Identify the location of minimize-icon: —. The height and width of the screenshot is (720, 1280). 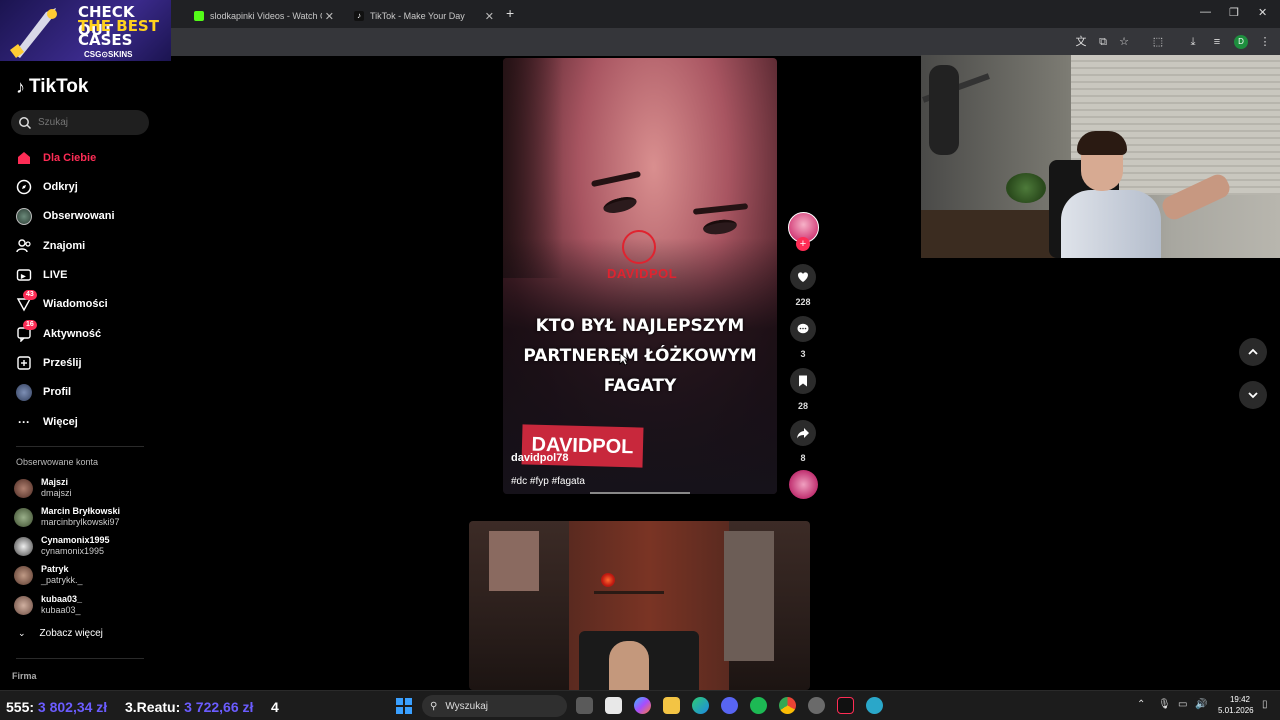
(1205, 12).